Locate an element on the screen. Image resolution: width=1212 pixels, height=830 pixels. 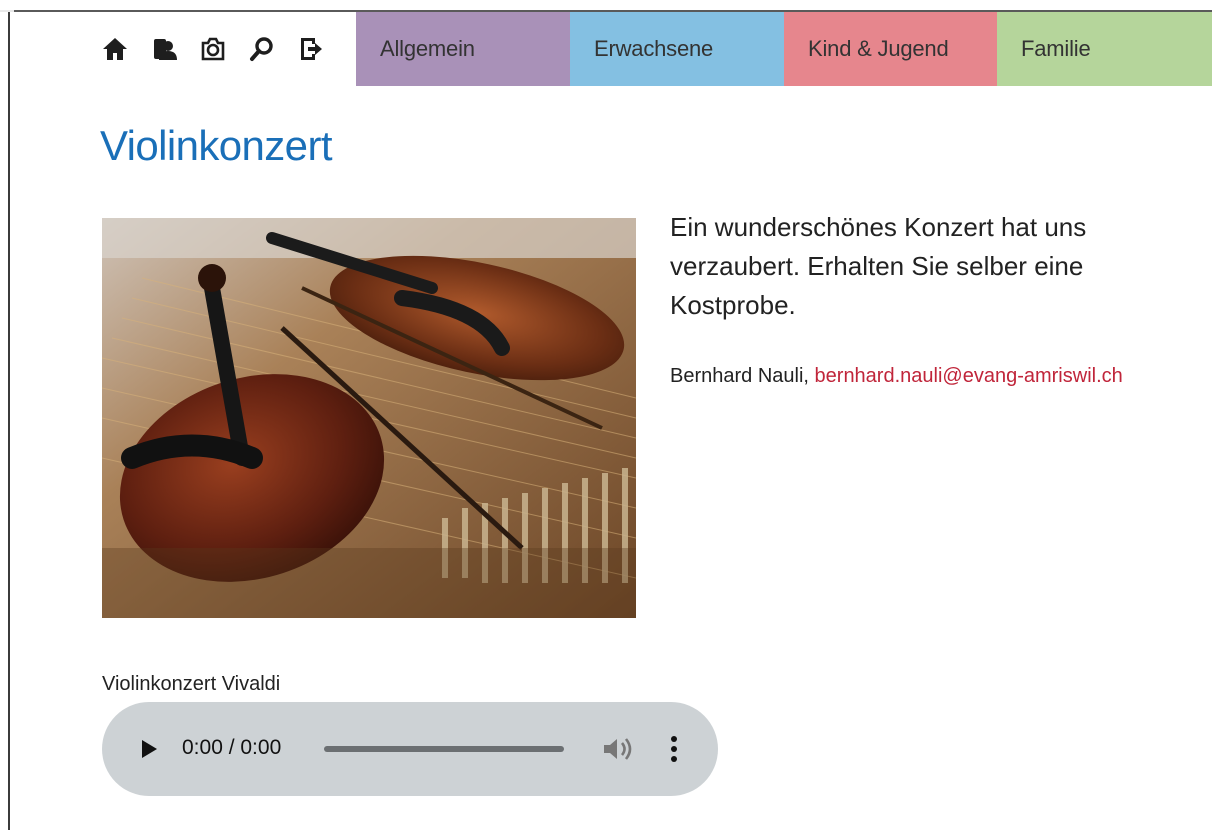
audio-seek-bar is located at coordinates (444, 749).